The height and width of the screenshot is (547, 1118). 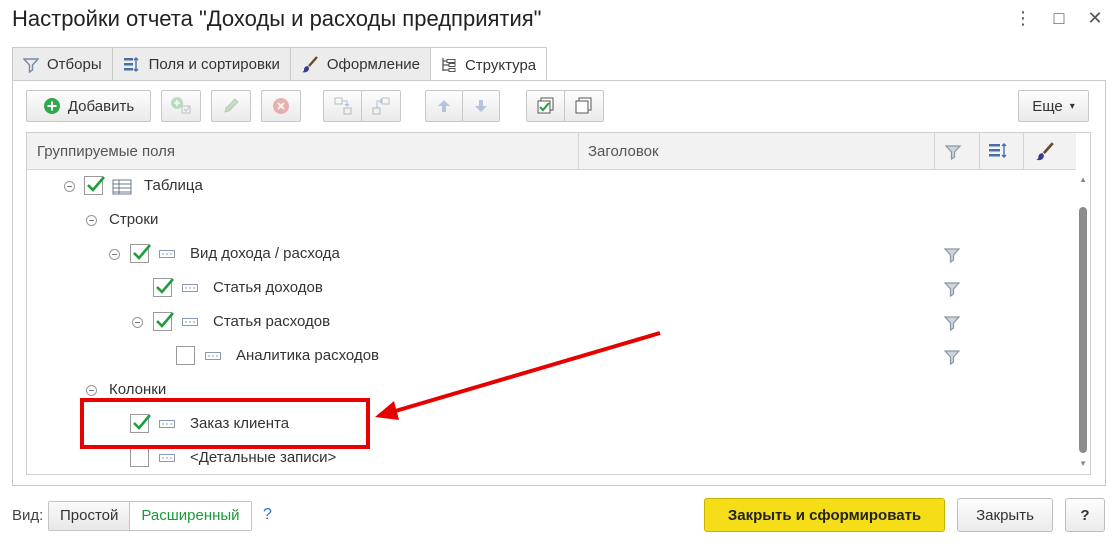 I want to click on close-button: Закрыть, so click(x=1005, y=515).